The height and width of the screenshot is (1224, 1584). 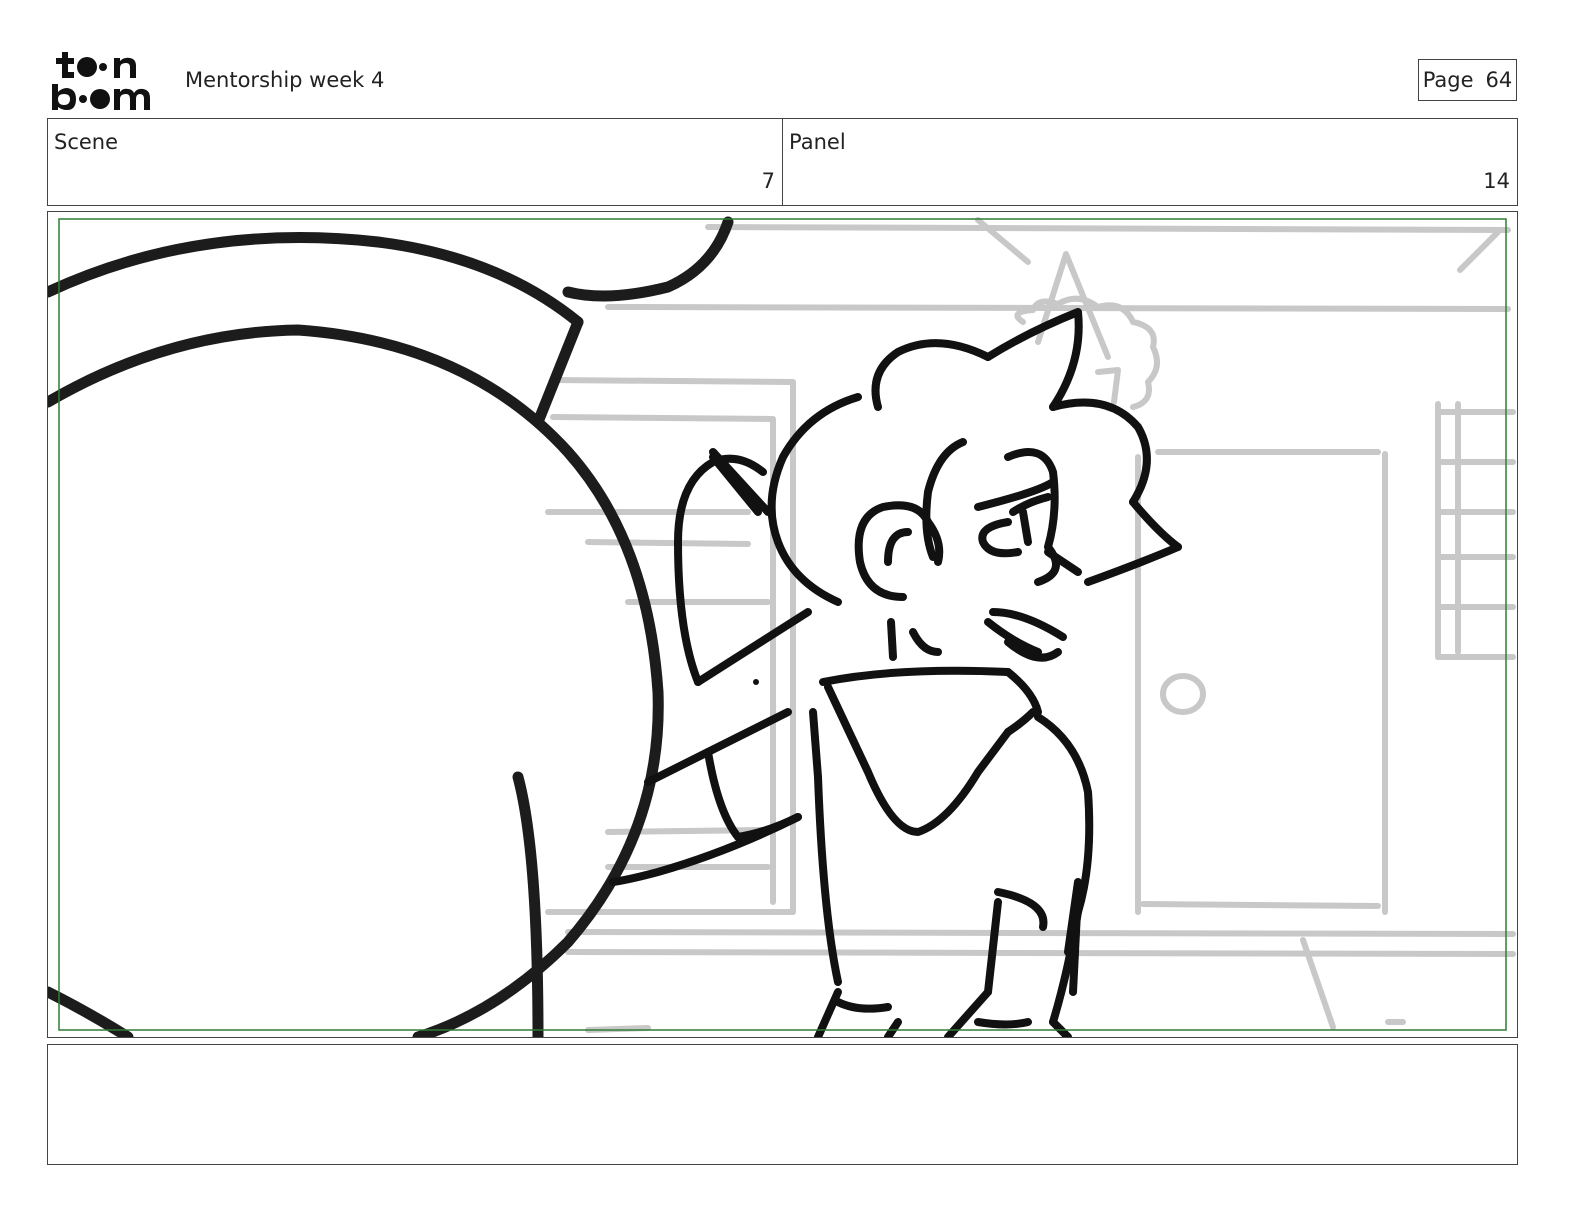 What do you see at coordinates (86, 142) in the screenshot?
I see `scene-label: Scene` at bounding box center [86, 142].